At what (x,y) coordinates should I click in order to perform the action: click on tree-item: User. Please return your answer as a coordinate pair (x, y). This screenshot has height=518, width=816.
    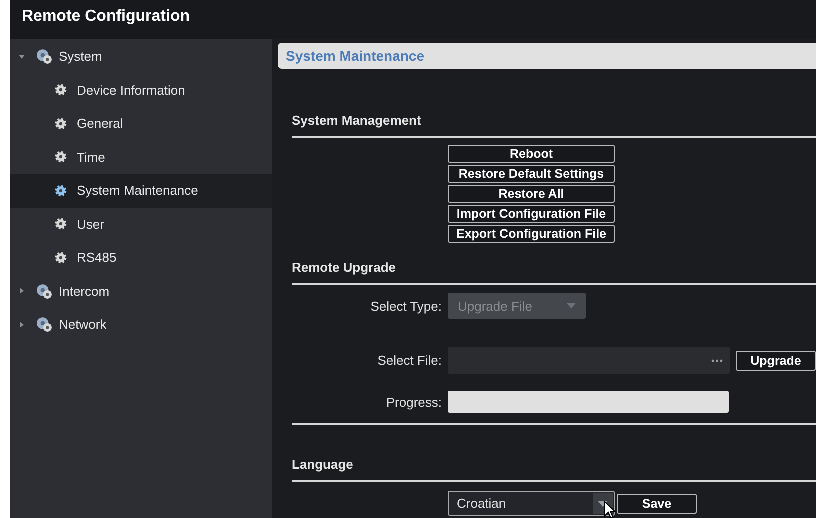
    Looking at the image, I should click on (141, 224).